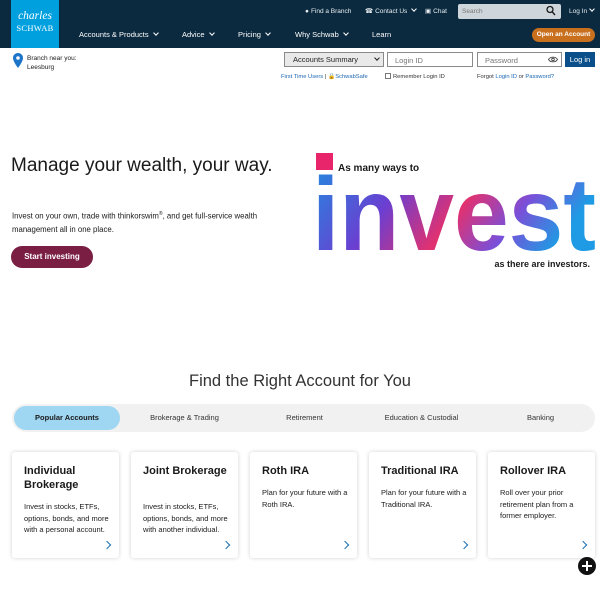 This screenshot has width=600, height=600. What do you see at coordinates (587, 566) in the screenshot?
I see `plus-icon` at bounding box center [587, 566].